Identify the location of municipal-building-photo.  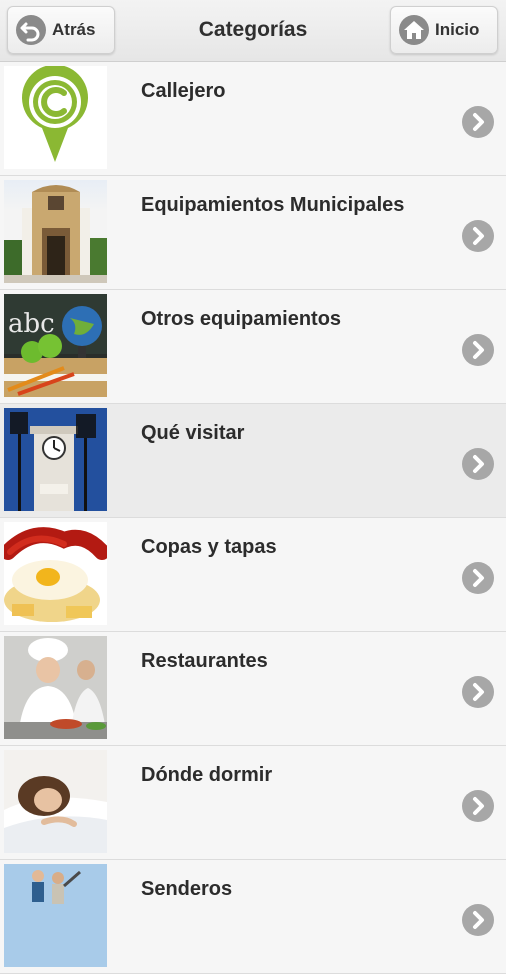
(55, 231).